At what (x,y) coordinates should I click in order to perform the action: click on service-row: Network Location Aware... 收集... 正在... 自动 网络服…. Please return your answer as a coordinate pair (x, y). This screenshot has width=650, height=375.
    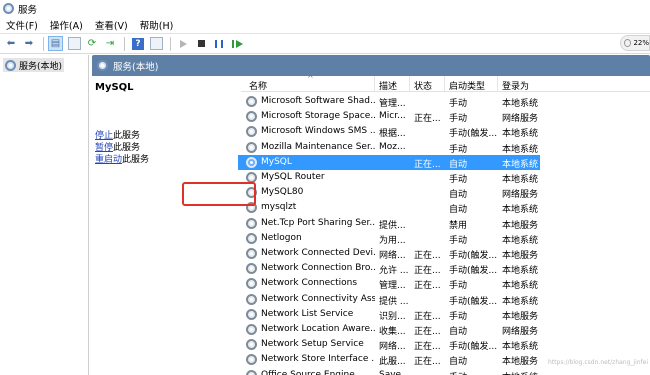
    Looking at the image, I should click on (445, 329).